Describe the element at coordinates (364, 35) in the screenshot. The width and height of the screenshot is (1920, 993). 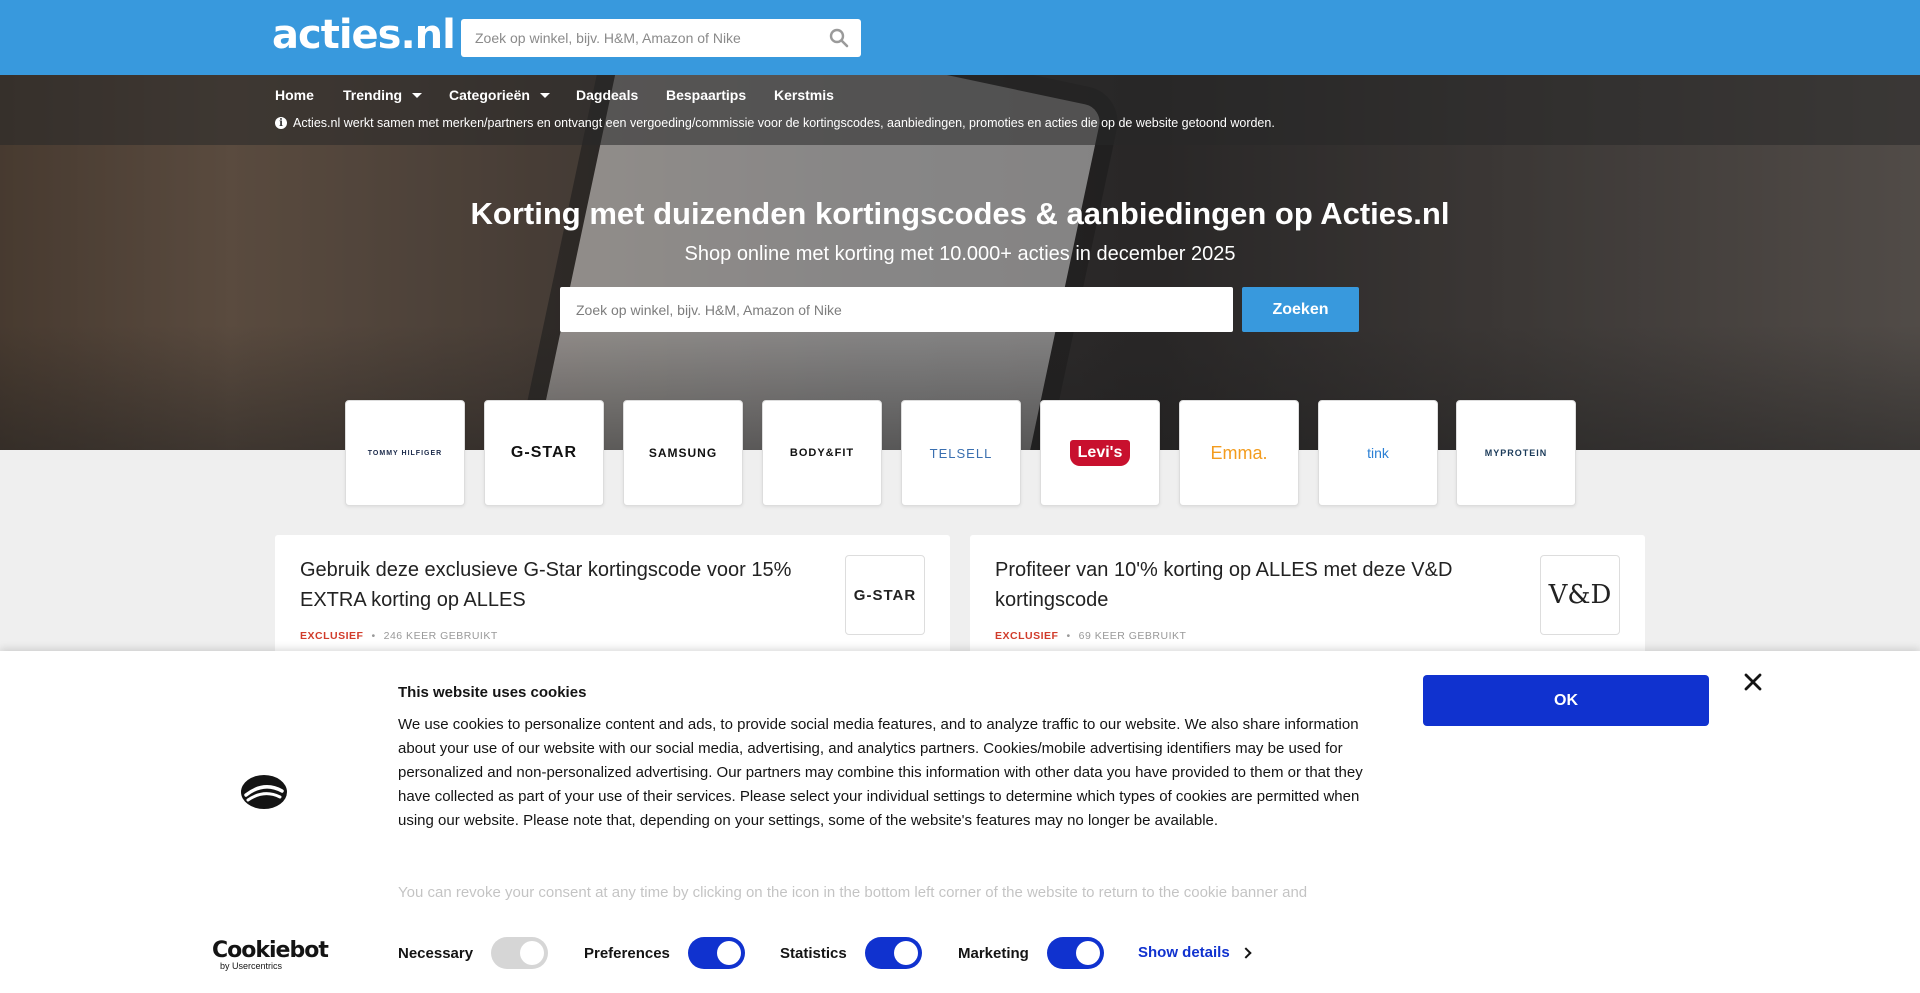
I see `site-logo: acties.nl` at that location.